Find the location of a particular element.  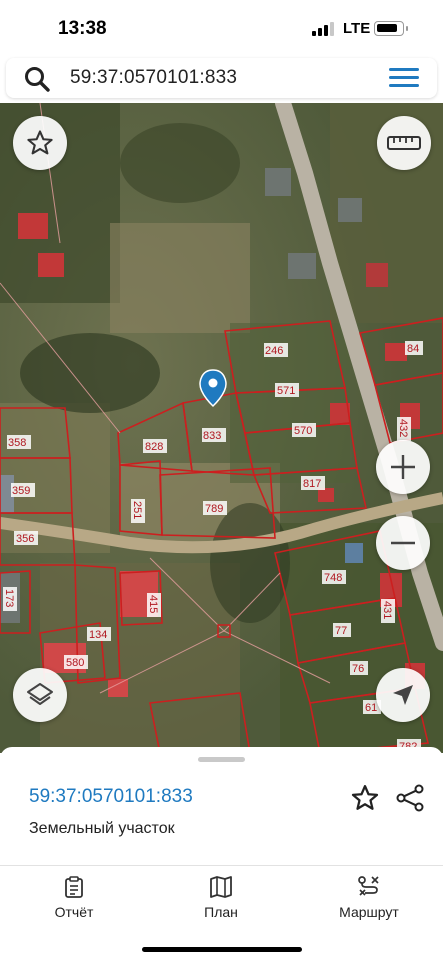

status-bar: 13:38 LTE is located at coordinates (221, 28).